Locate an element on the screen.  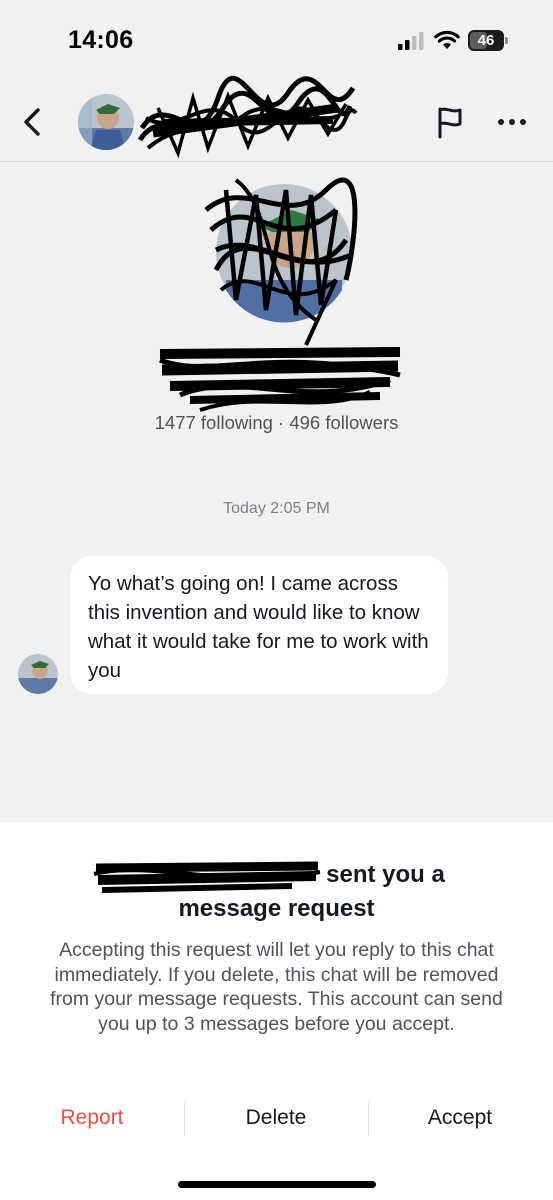
request-actions: Report Delete Accept is located at coordinates (276, 1118).